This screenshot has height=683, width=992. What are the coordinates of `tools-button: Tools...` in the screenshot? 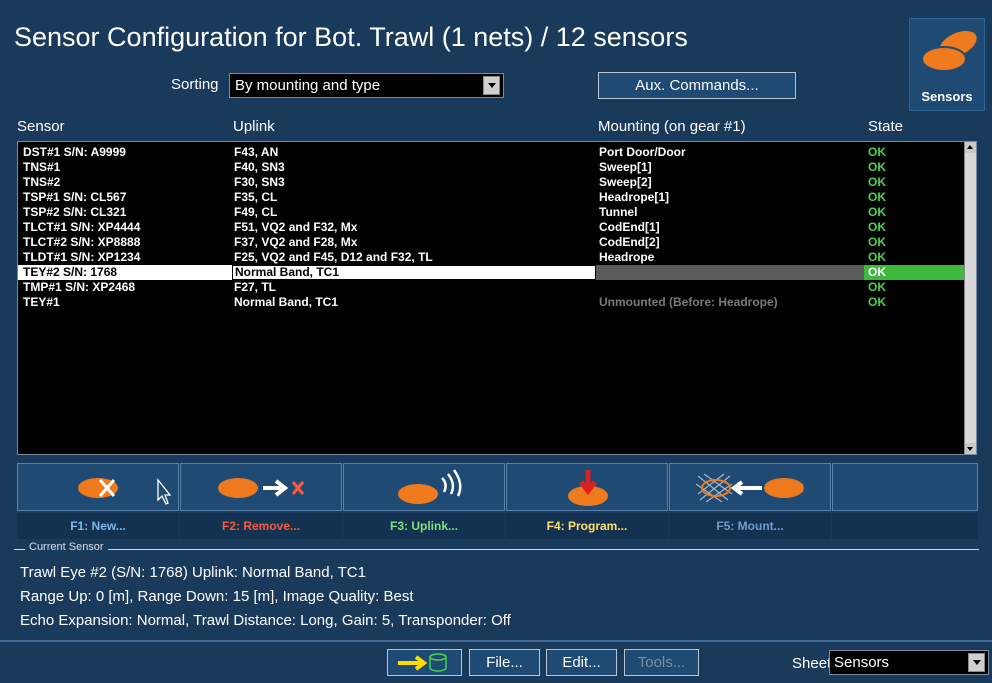 It's located at (661, 662).